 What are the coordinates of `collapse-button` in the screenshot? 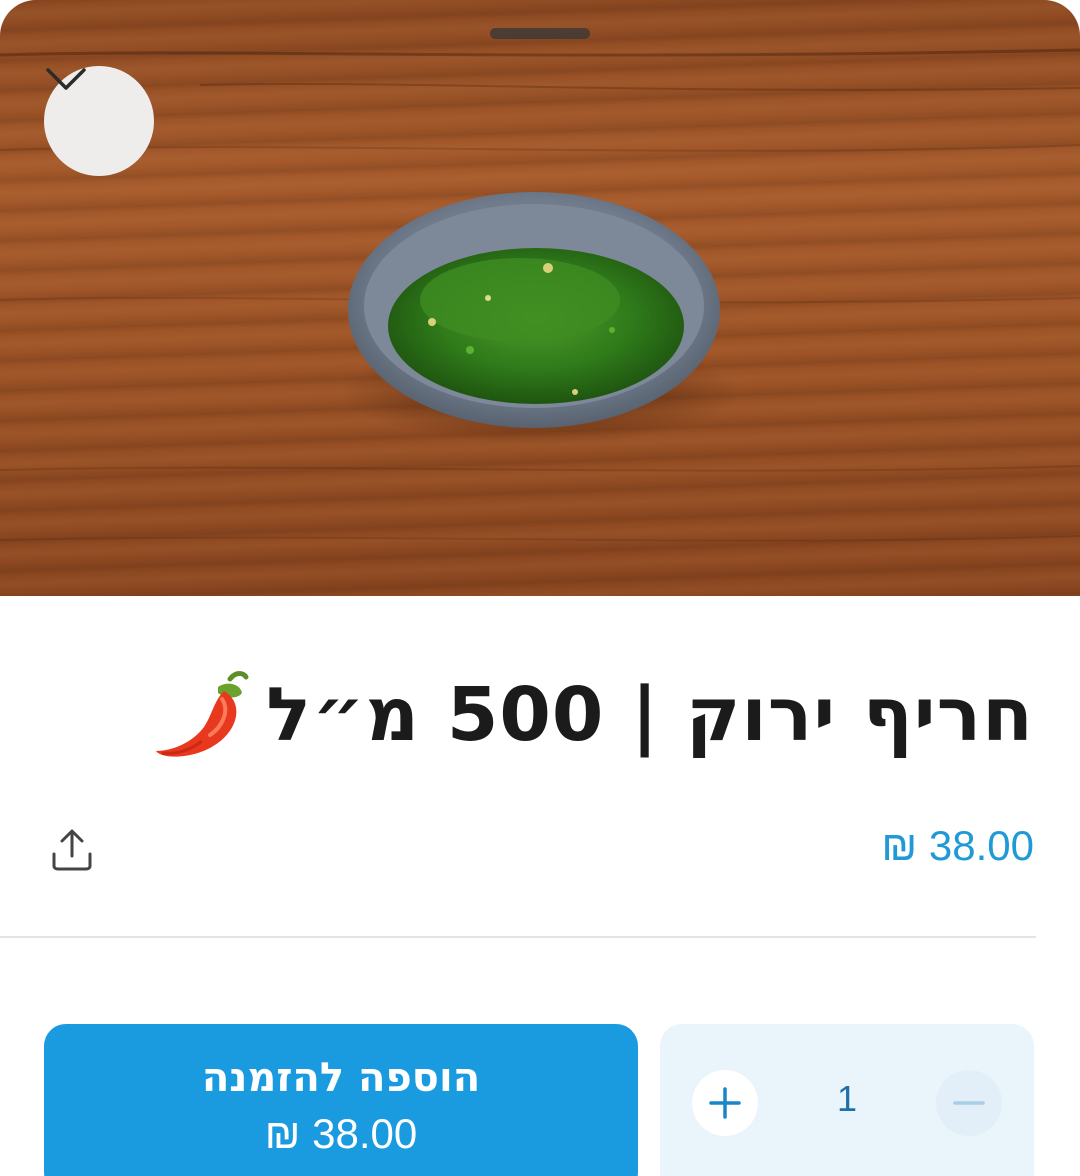 It's located at (99, 121).